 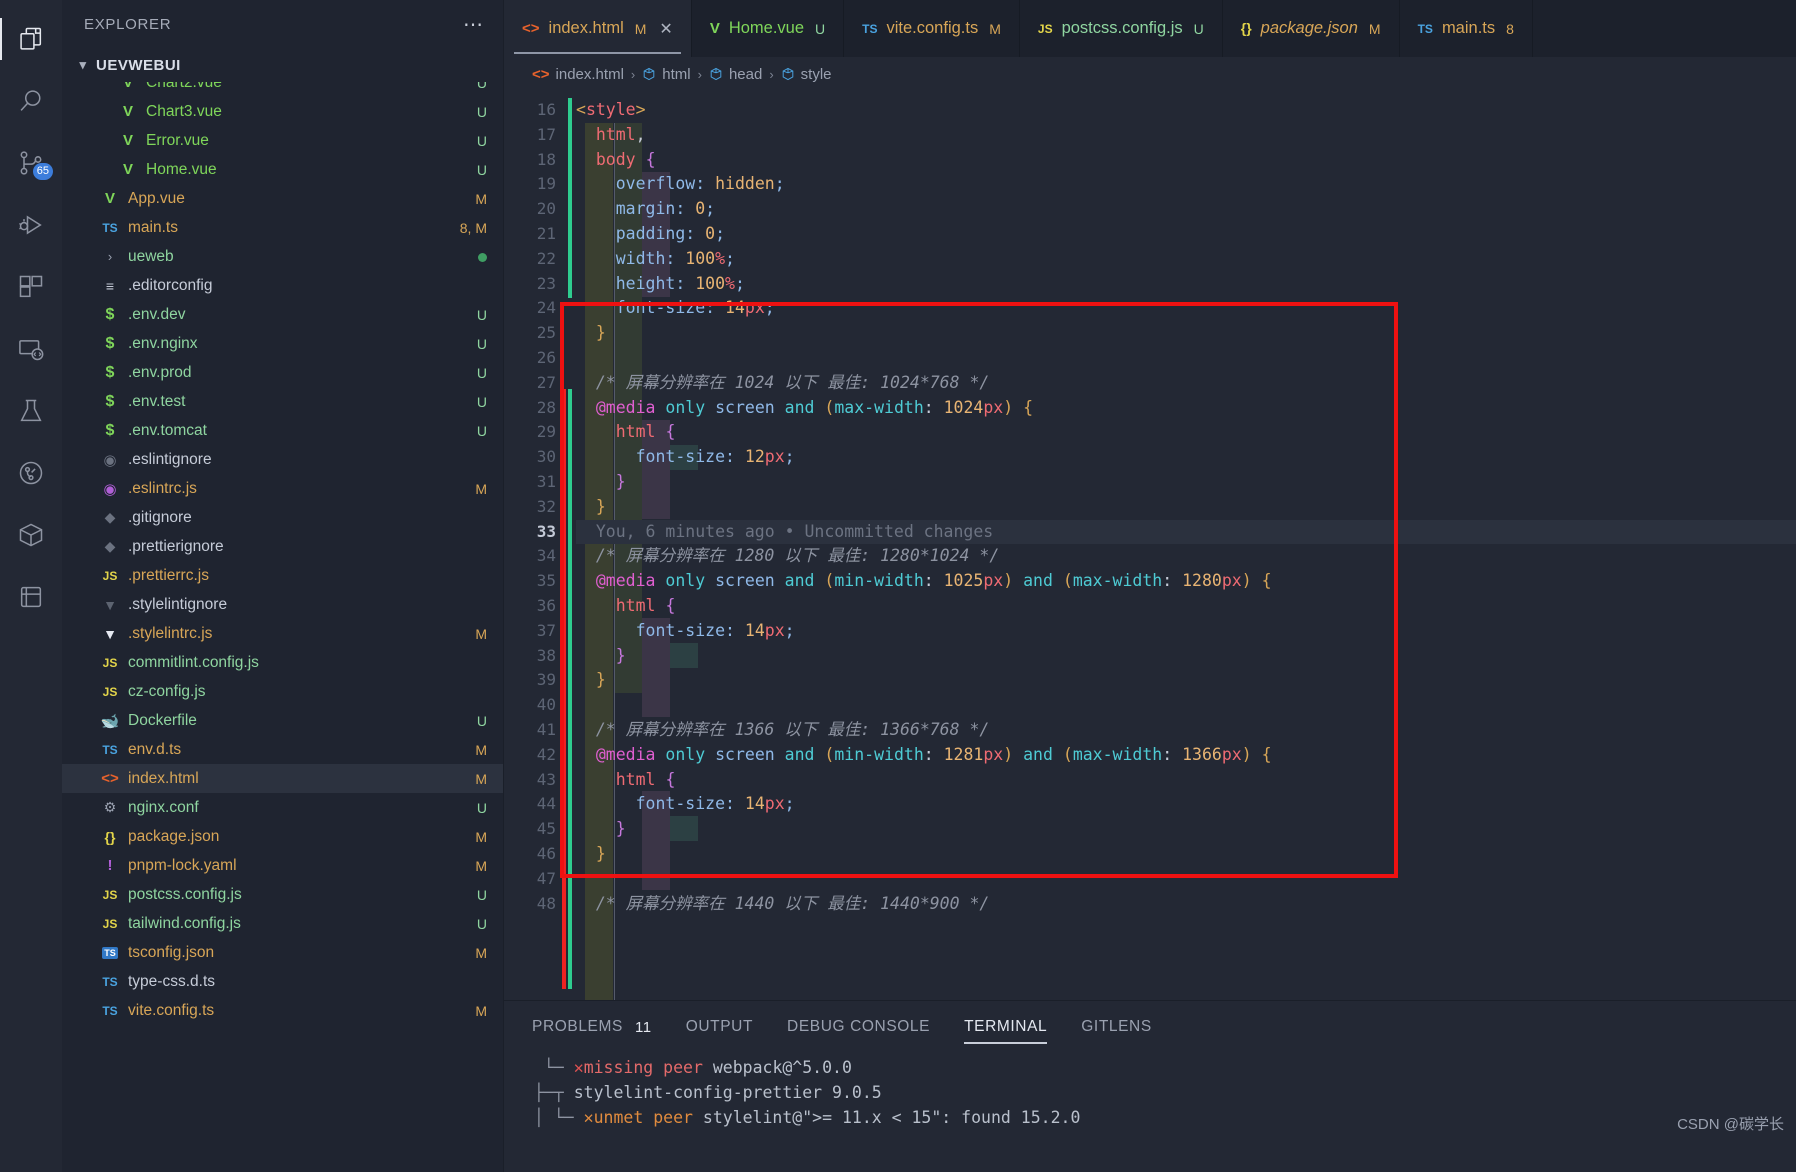 What do you see at coordinates (282, 89) in the screenshot?
I see `file-tree-item: V Chart2.vue U` at bounding box center [282, 89].